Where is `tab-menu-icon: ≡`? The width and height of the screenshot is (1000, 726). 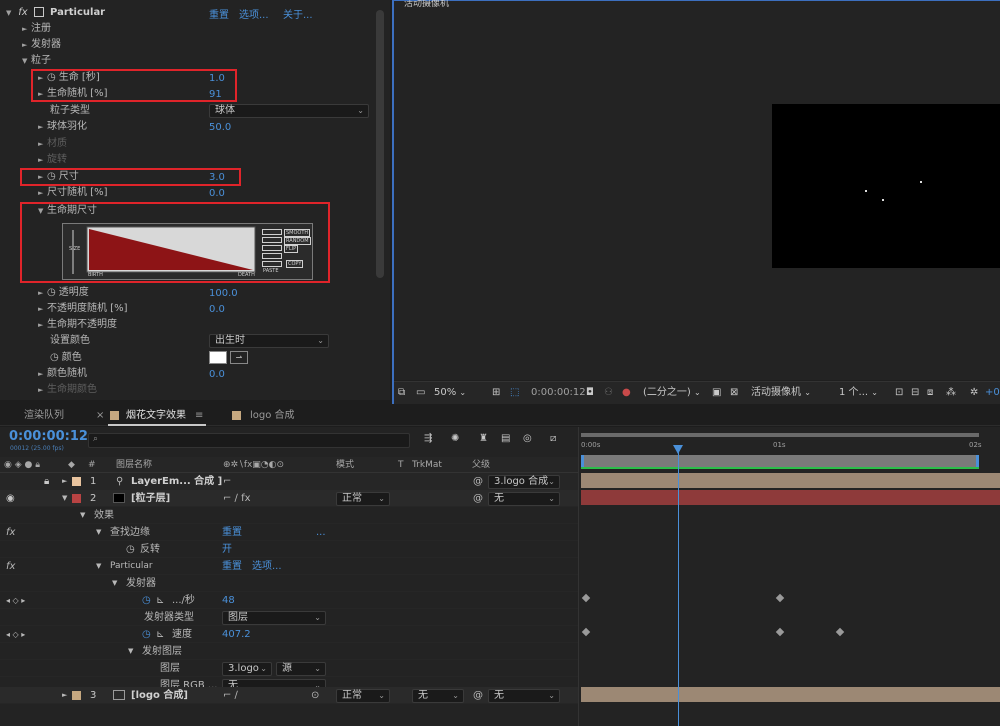 tab-menu-icon: ≡ is located at coordinates (199, 416).